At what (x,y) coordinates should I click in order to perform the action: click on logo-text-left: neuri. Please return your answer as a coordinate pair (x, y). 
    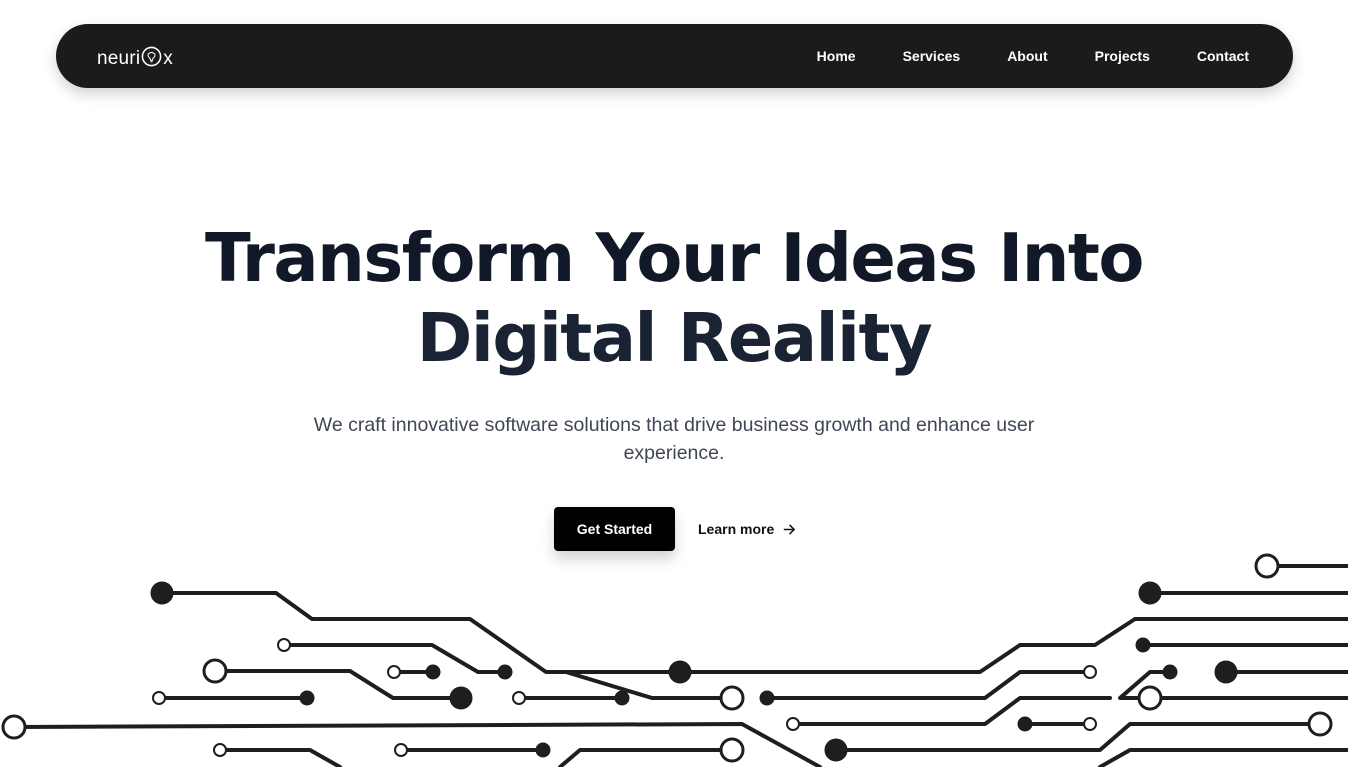
    Looking at the image, I should click on (119, 58).